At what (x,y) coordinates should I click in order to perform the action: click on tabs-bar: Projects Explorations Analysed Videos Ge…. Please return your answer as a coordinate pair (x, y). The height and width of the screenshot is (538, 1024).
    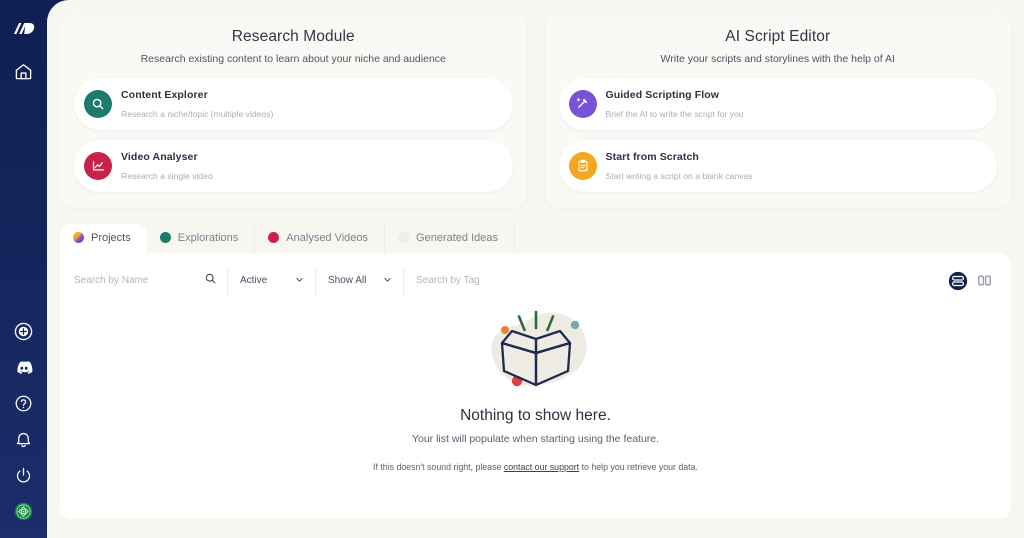
    Looking at the image, I should click on (535, 238).